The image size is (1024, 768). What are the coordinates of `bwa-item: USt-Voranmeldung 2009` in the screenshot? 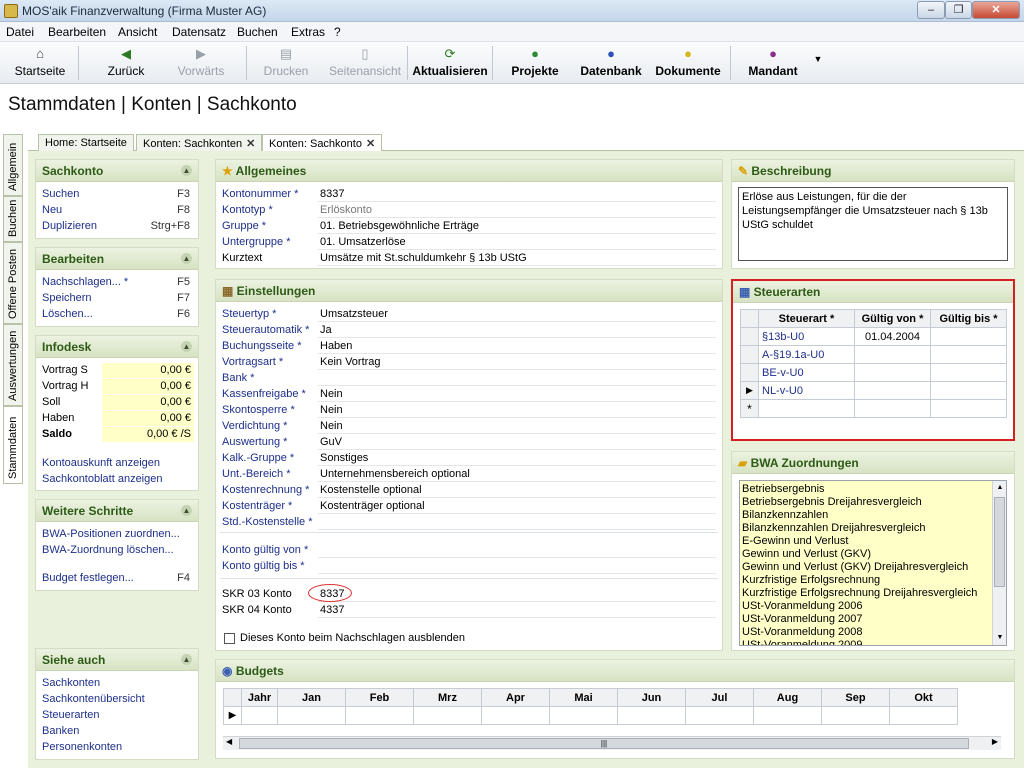 It's located at (874, 642).